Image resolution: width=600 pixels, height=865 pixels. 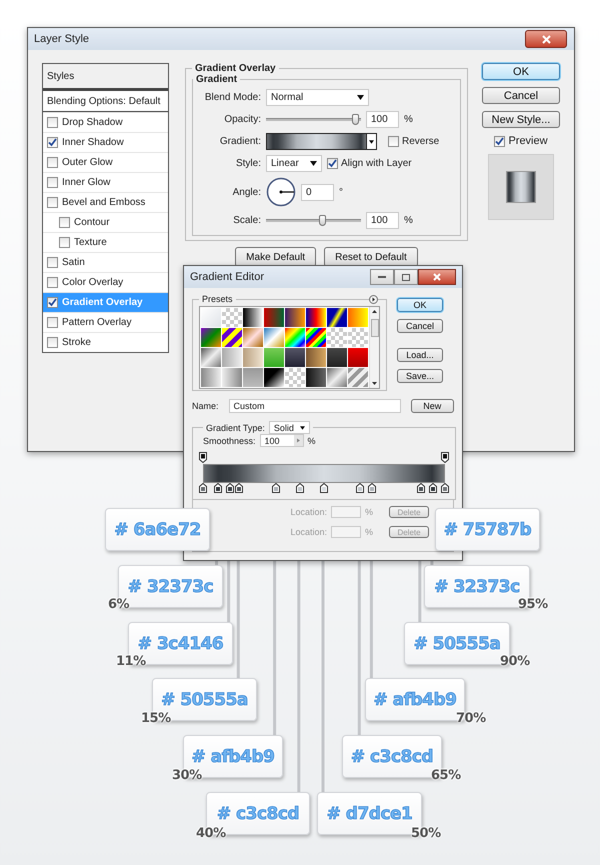 I want to click on style-item: Contour, so click(x=105, y=222).